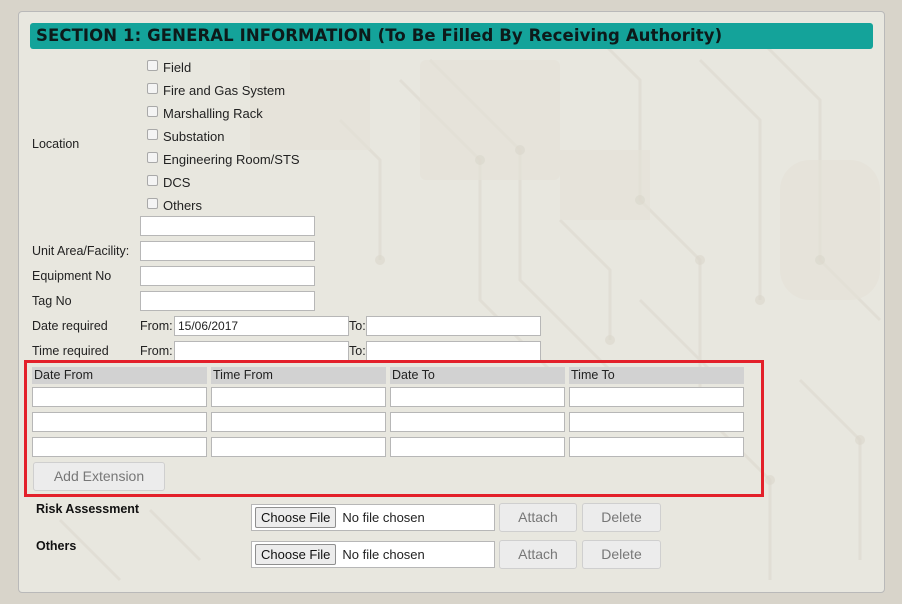 This screenshot has width=902, height=604. Describe the element at coordinates (119, 397) in the screenshot. I see `ext-row1-date-from` at that location.